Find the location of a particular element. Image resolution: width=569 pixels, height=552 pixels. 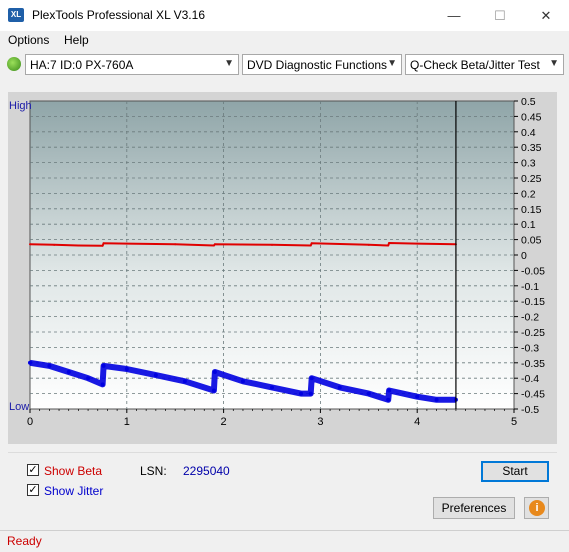

y-tick-label: -0.3 is located at coordinates (530, 348).